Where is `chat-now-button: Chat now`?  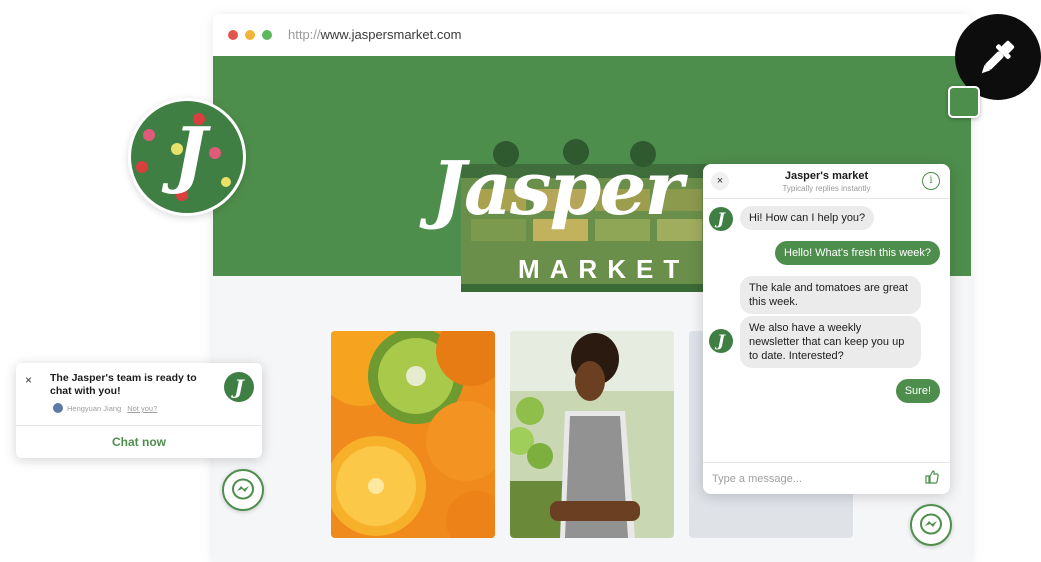
chat-now-button: Chat now is located at coordinates (139, 442).